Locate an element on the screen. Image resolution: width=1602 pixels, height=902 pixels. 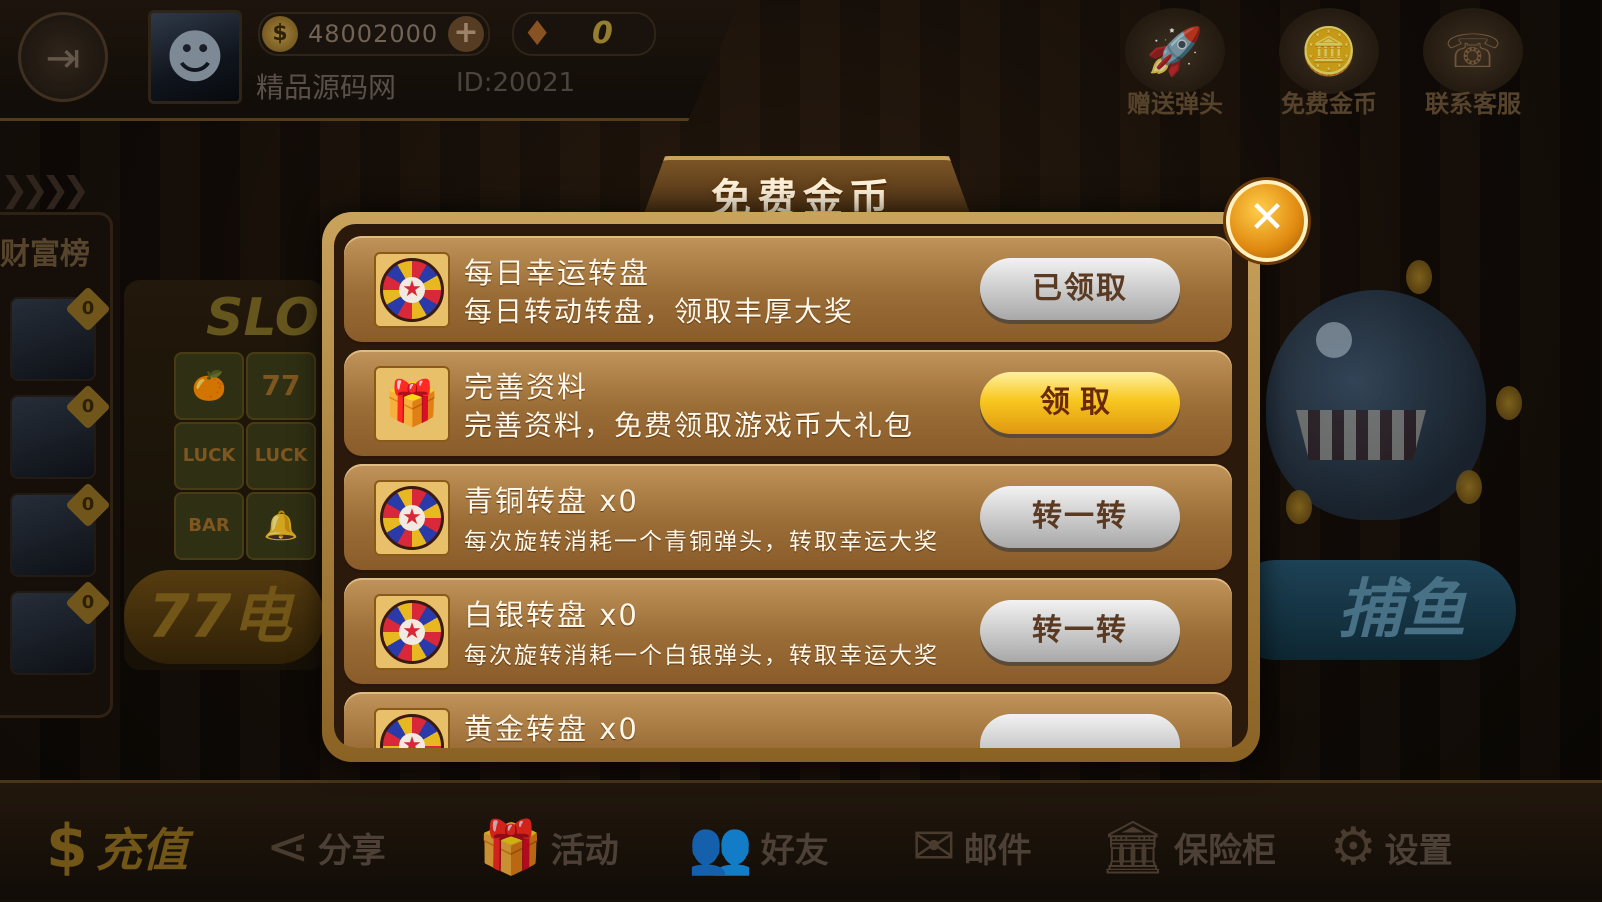
list-item: 🎁 完善资料 完善资料，免费领取游戏币大礼包 领取 is located at coordinates (788, 403).